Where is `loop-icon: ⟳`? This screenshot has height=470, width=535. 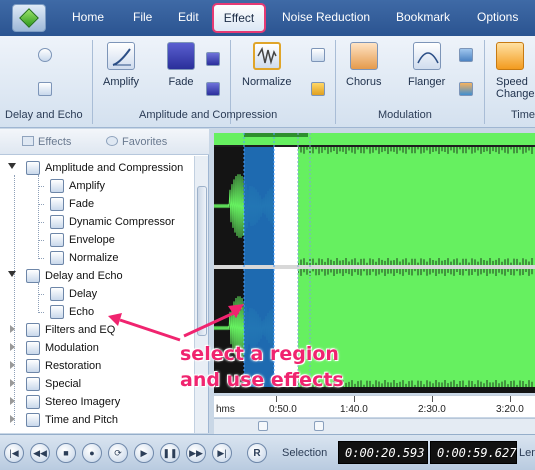 loop-icon: ⟳ is located at coordinates (118, 452).